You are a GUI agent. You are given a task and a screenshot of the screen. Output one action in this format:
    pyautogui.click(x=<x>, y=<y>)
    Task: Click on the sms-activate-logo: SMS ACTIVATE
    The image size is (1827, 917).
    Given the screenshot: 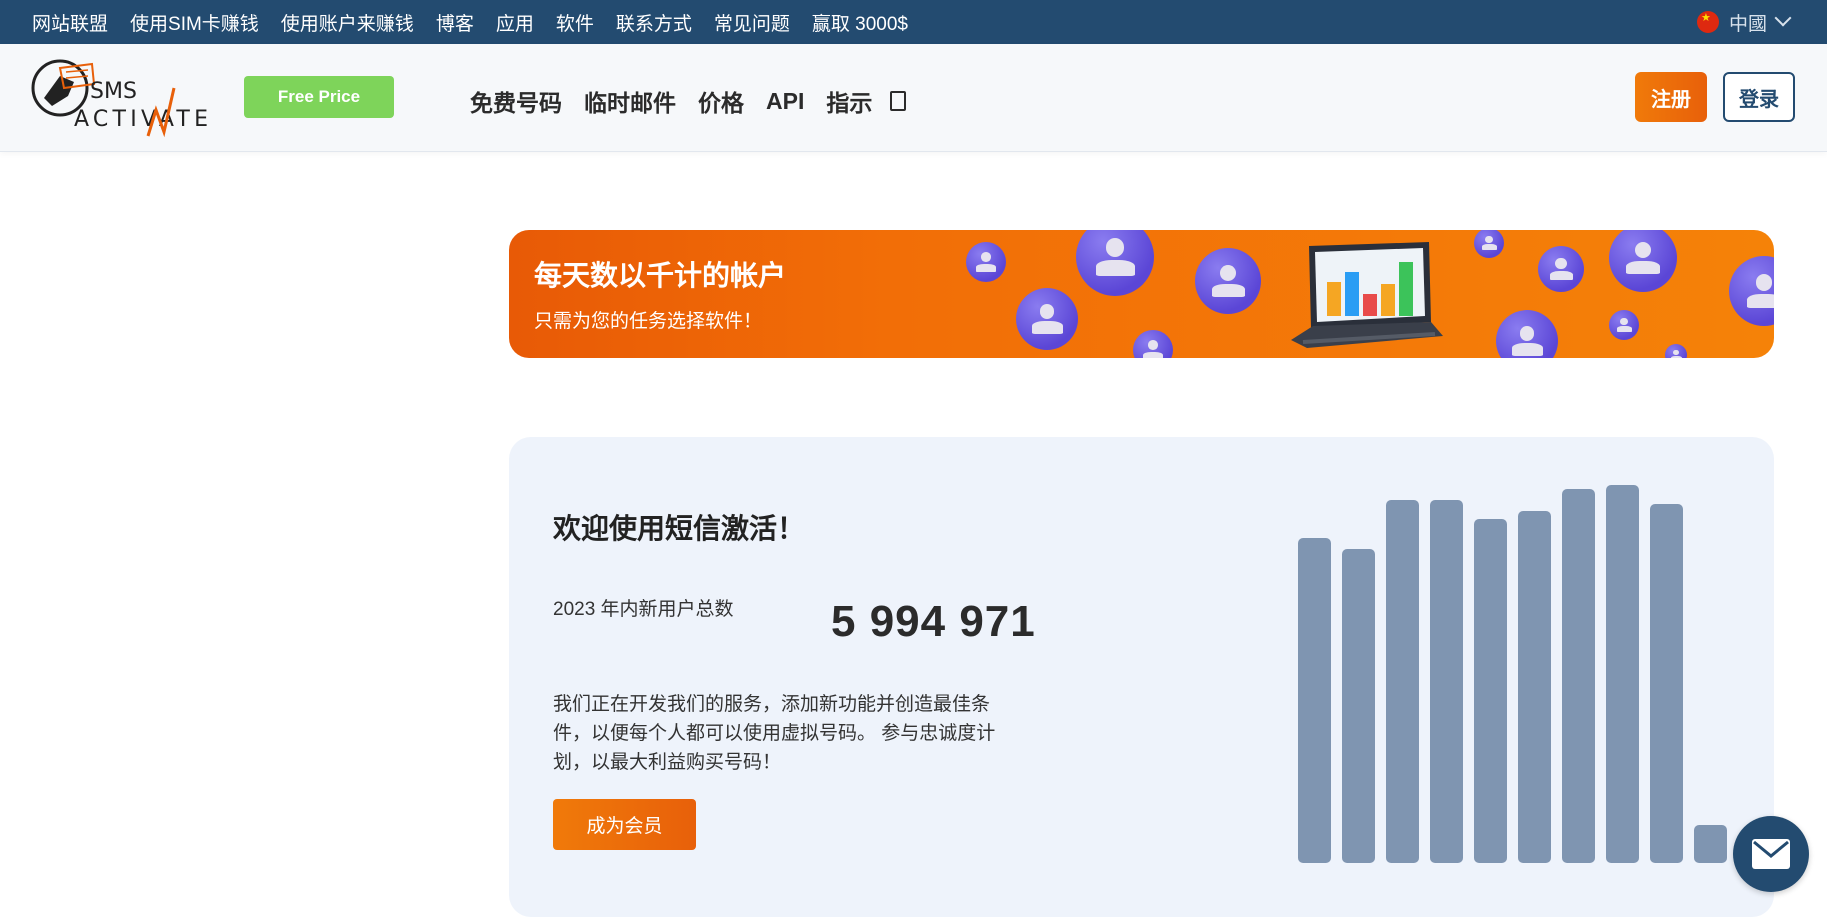 What is the action you would take?
    pyautogui.click(x=120, y=98)
    